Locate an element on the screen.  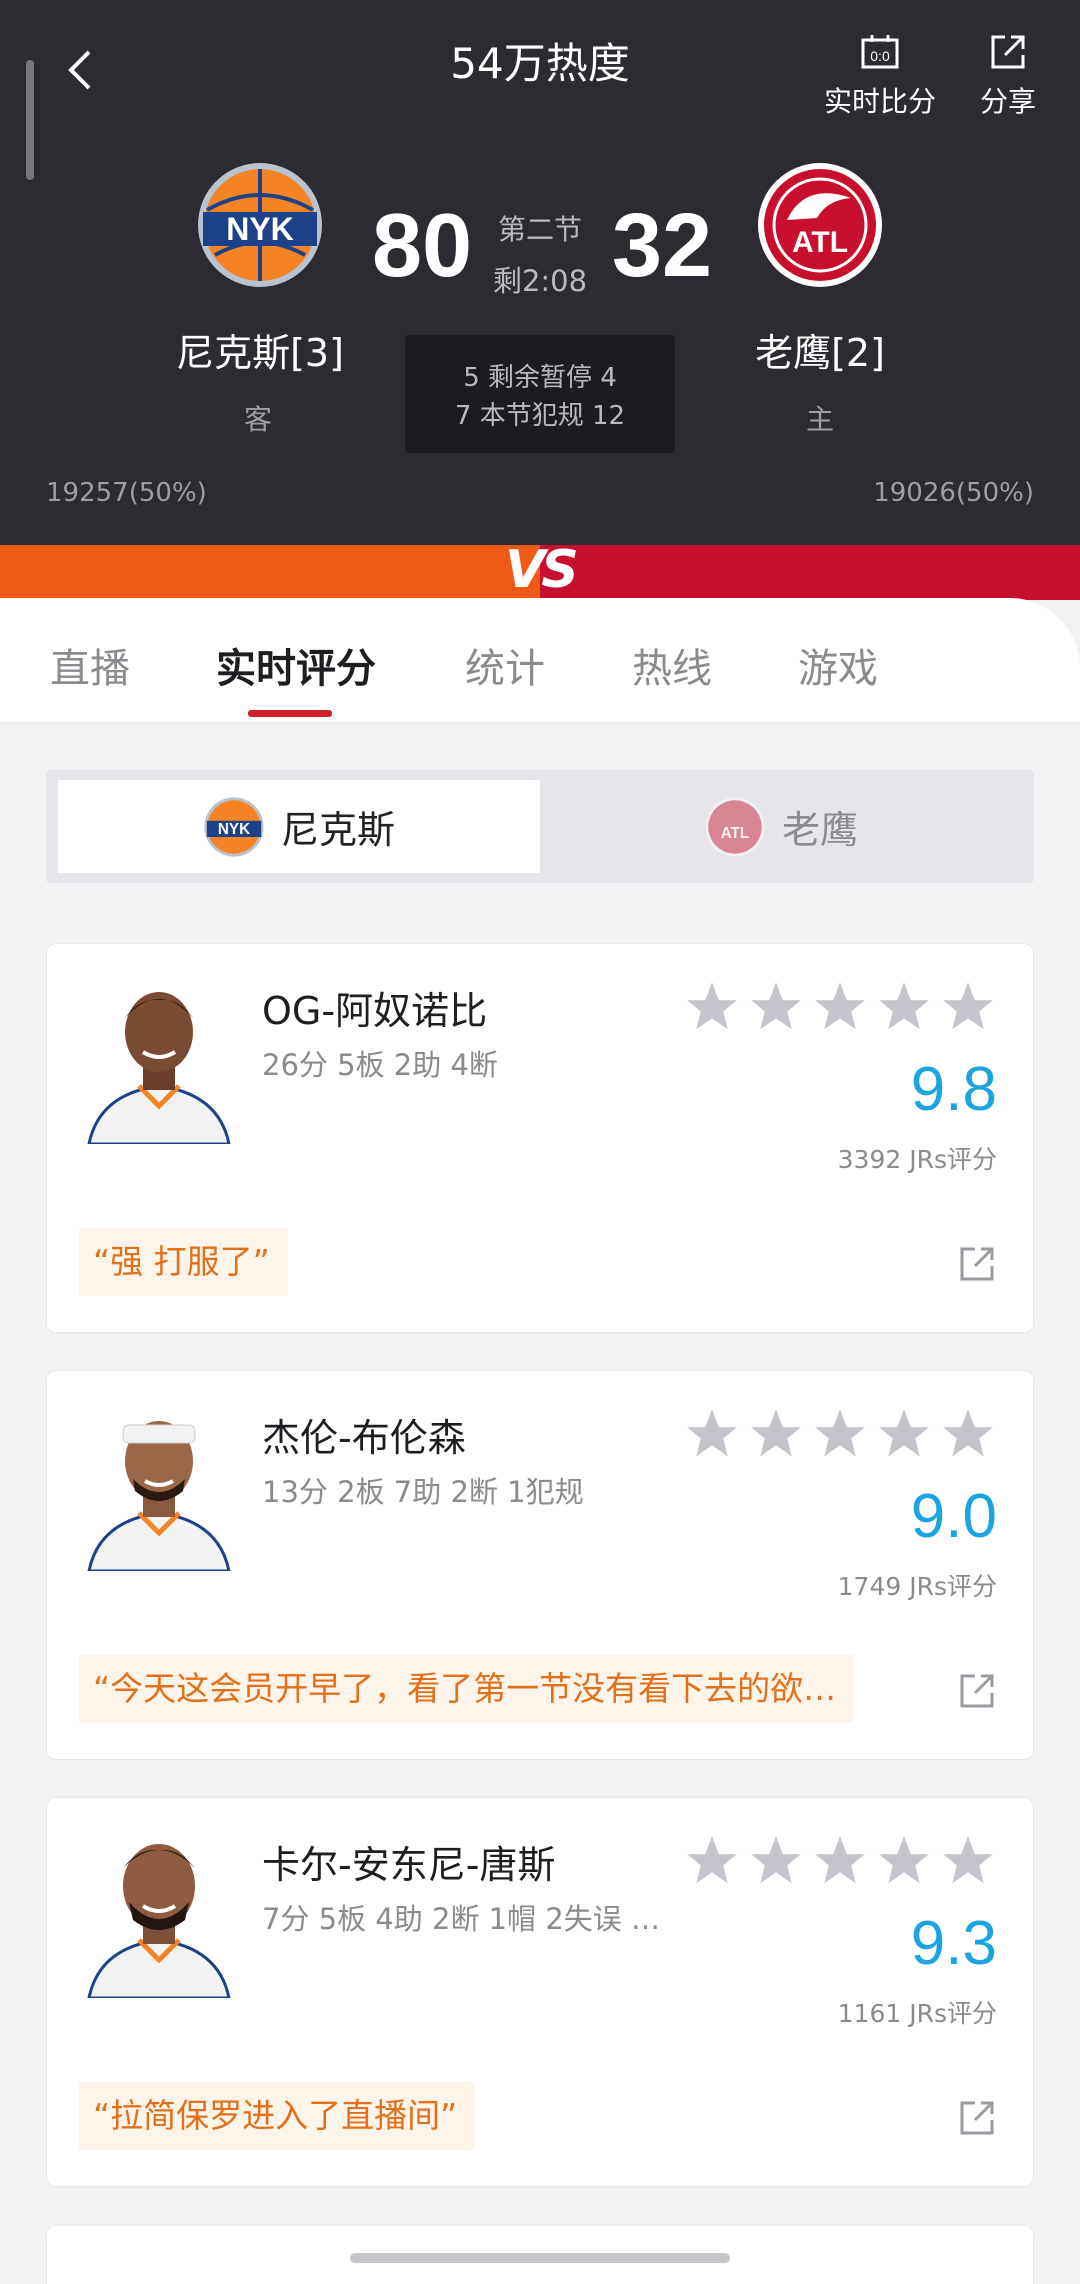
away-support-bar is located at coordinates (270, 572).